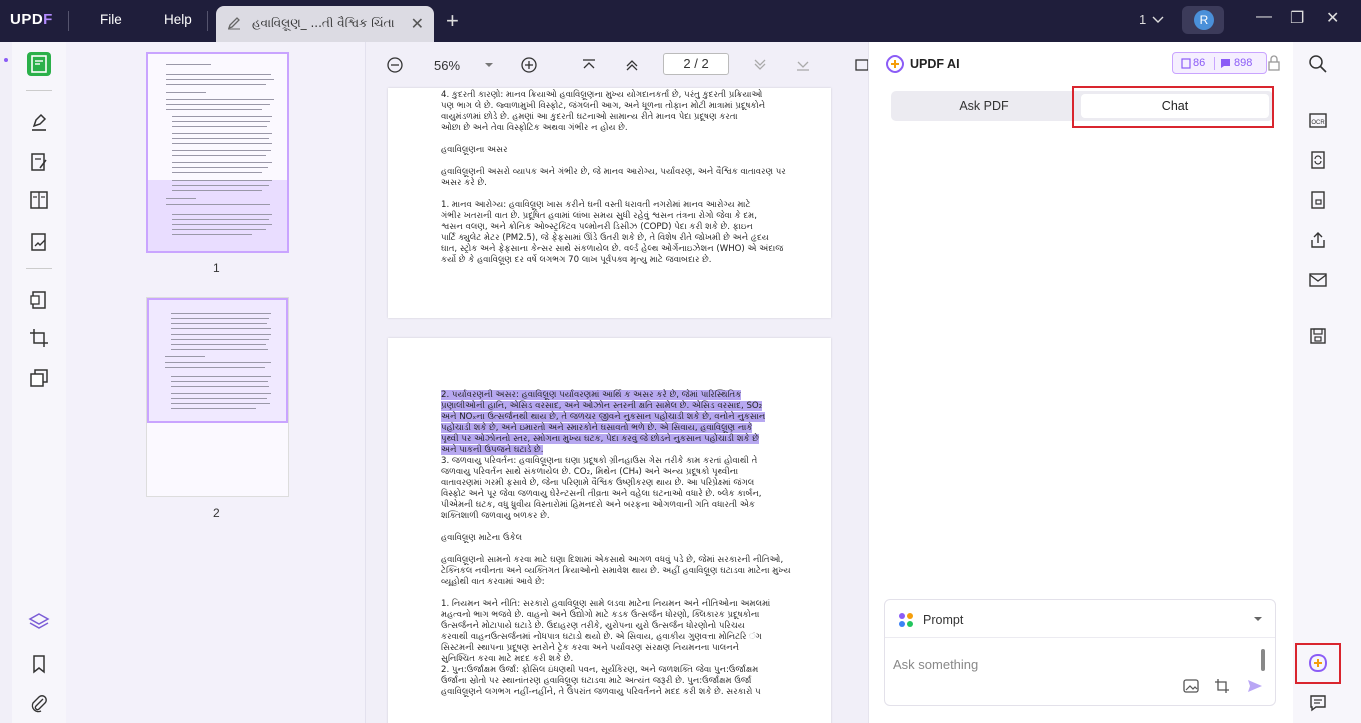 The width and height of the screenshot is (1361, 723). I want to click on title-divider, so click(207, 21).